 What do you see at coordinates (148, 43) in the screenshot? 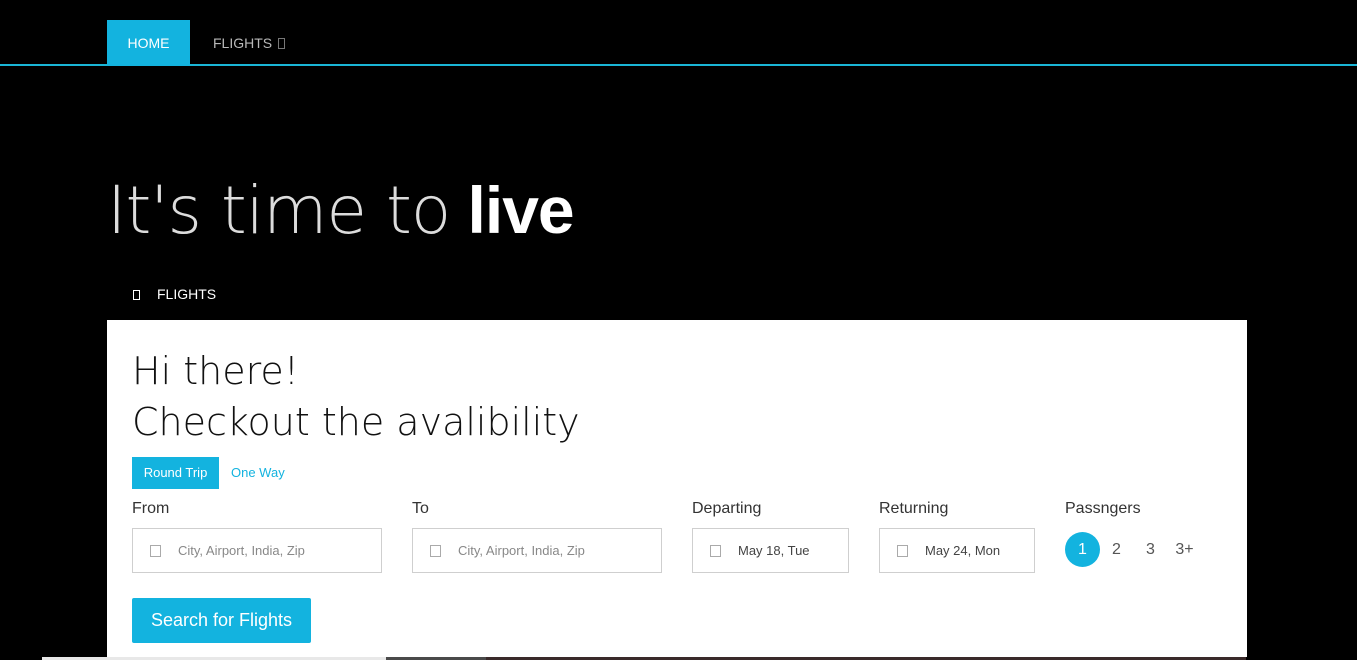
I see `nav-home-link: HOME` at bounding box center [148, 43].